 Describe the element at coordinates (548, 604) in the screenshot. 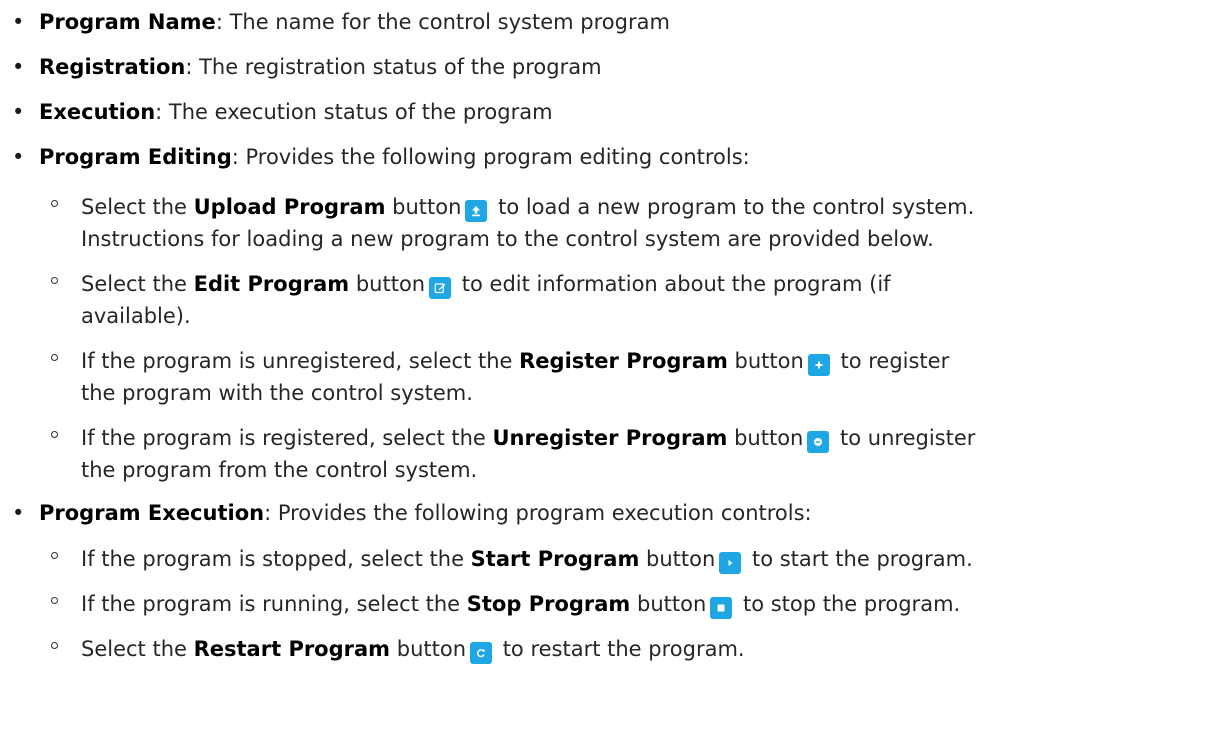

I see `keyword: Stop Program` at that location.